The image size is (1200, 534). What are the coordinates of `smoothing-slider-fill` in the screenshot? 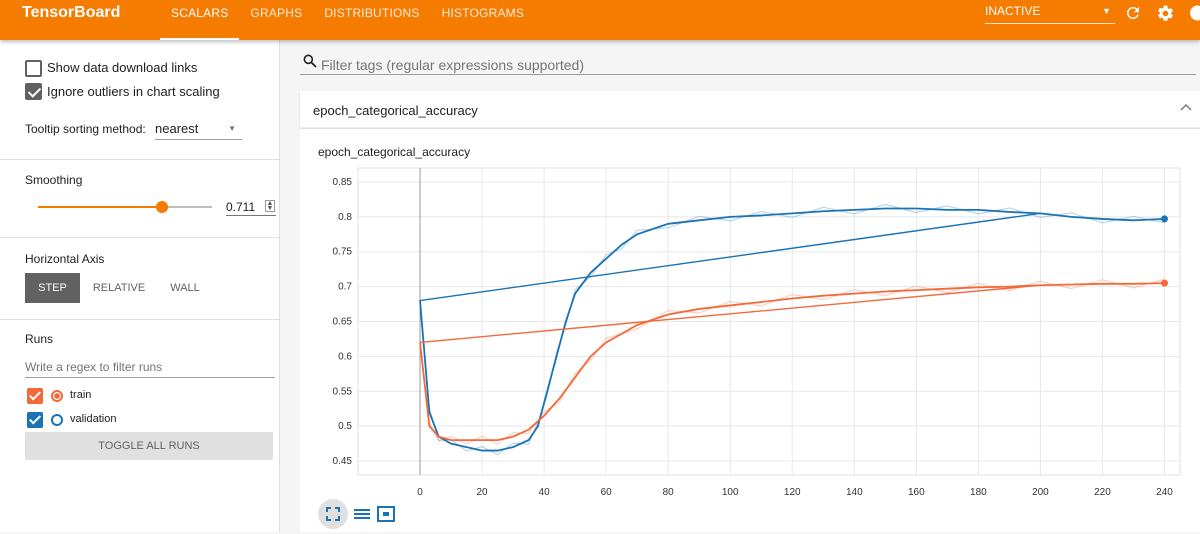 It's located at (100, 207).